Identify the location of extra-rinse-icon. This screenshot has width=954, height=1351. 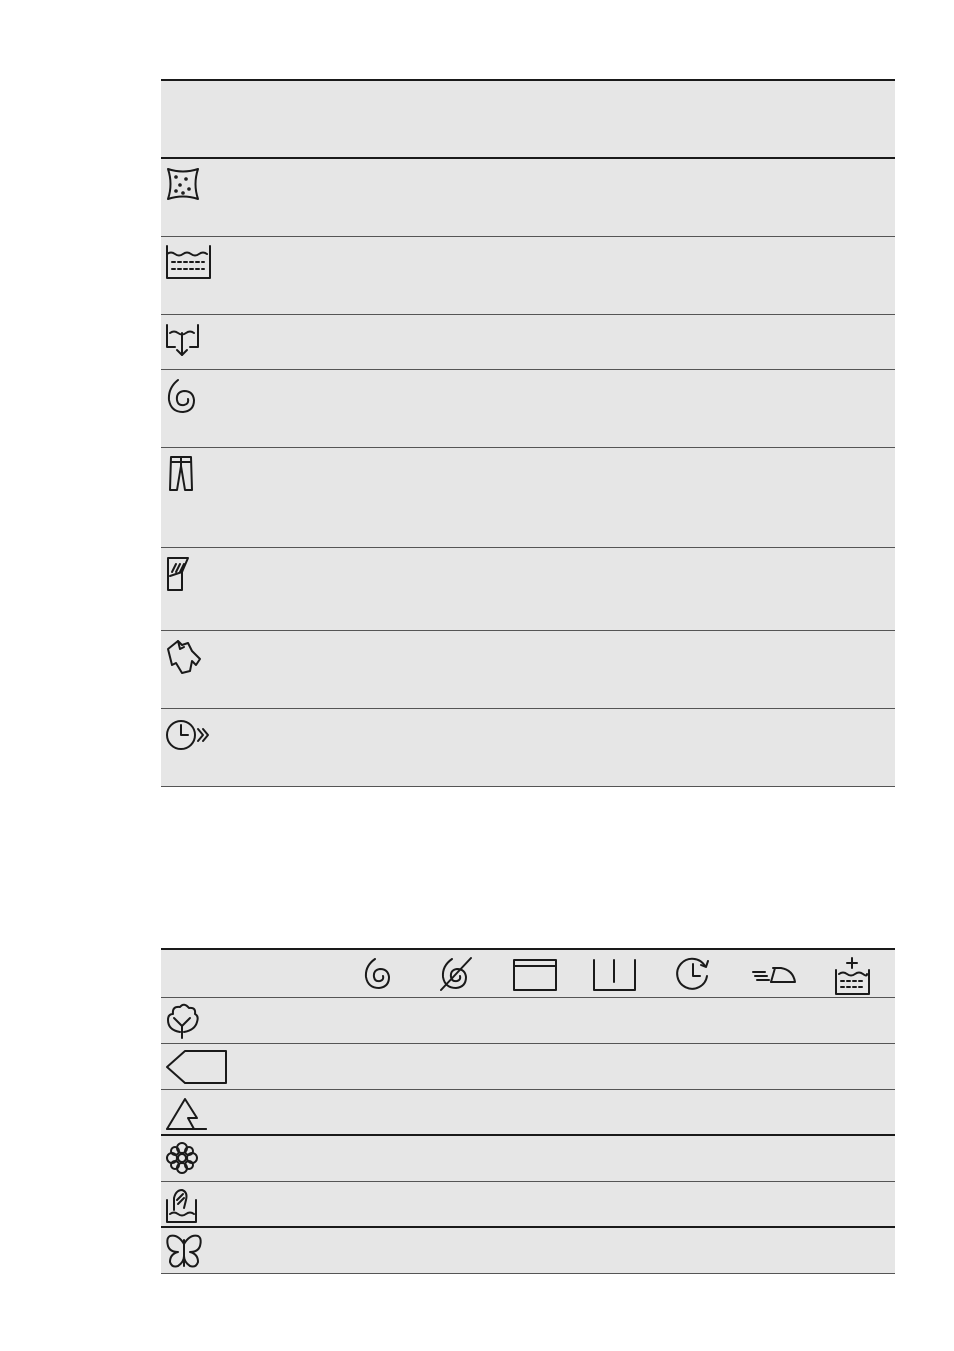
(853, 975).